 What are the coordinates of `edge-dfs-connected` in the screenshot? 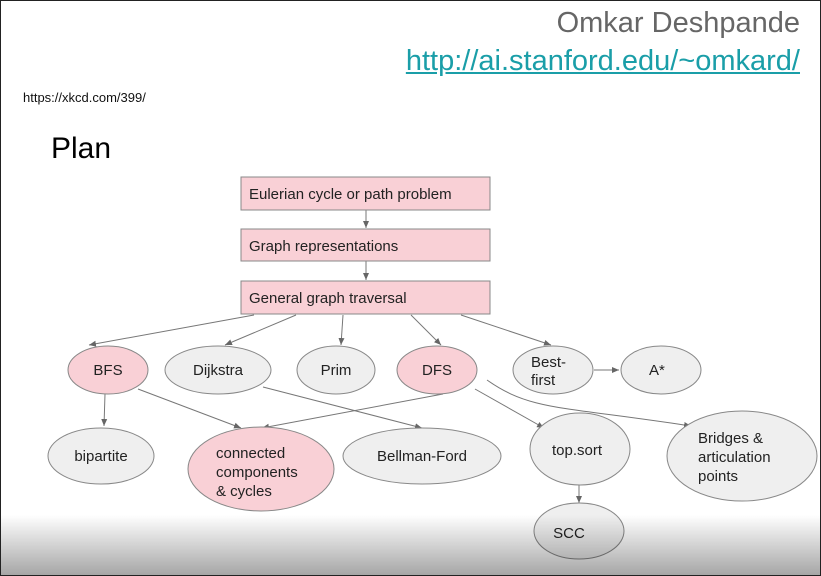 It's located at (352, 411).